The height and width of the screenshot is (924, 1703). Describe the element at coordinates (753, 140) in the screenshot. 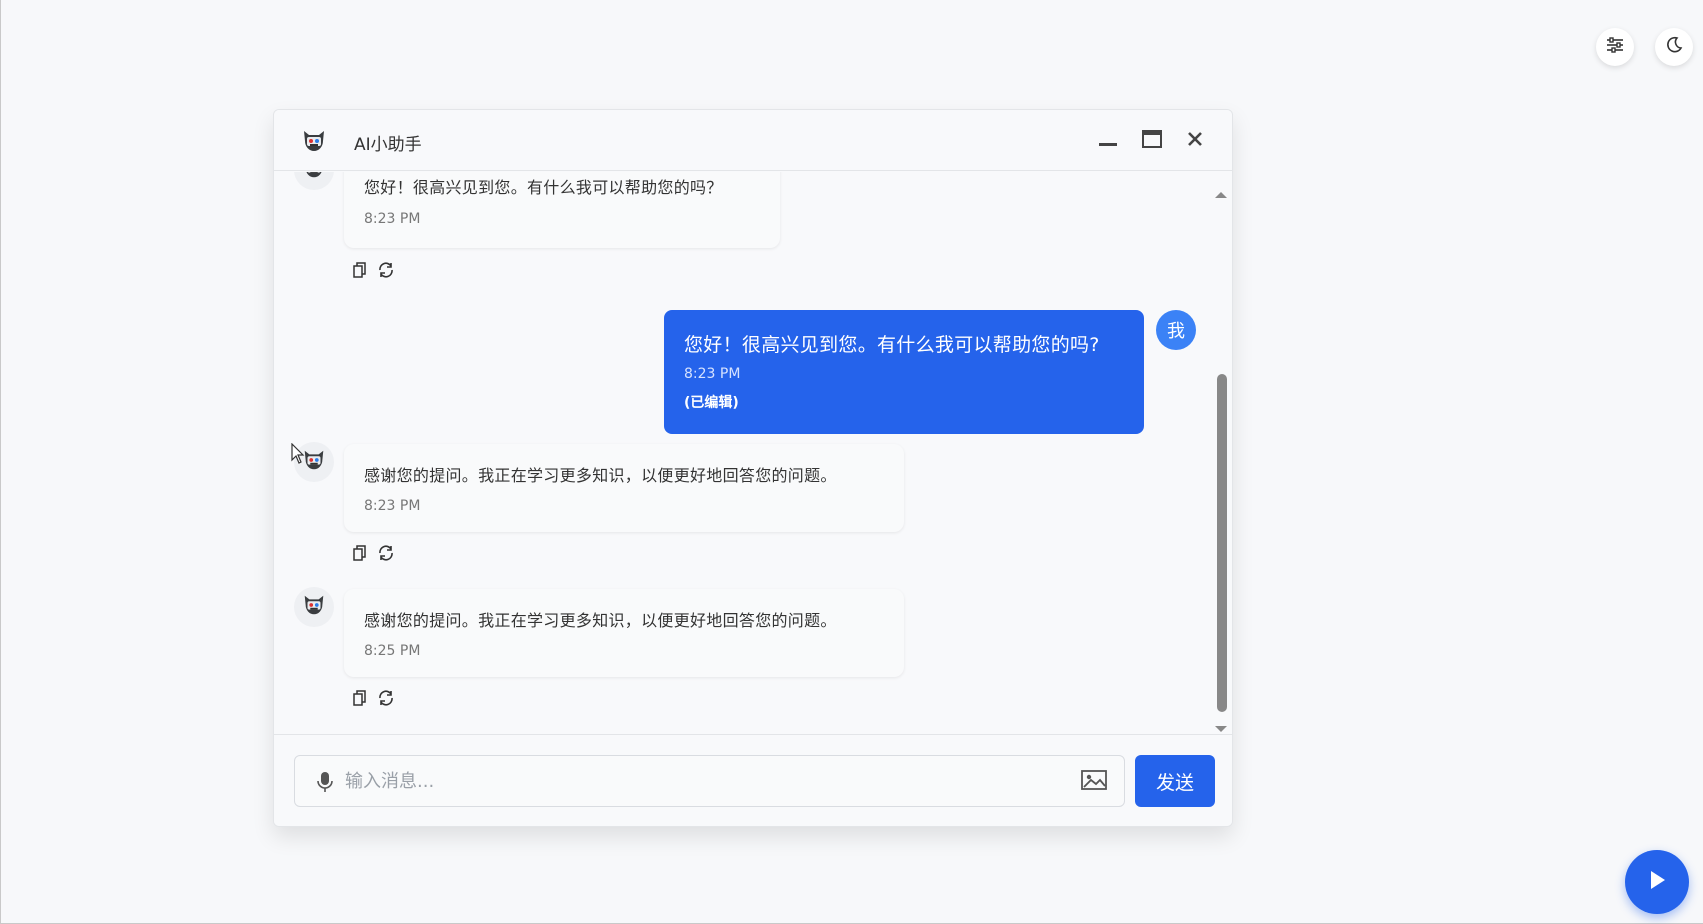

I see `window-titlebar: AI小助手` at that location.